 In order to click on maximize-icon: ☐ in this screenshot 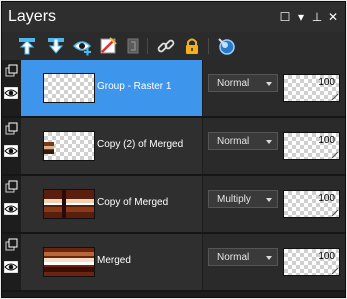, I will do `click(285, 17)`.